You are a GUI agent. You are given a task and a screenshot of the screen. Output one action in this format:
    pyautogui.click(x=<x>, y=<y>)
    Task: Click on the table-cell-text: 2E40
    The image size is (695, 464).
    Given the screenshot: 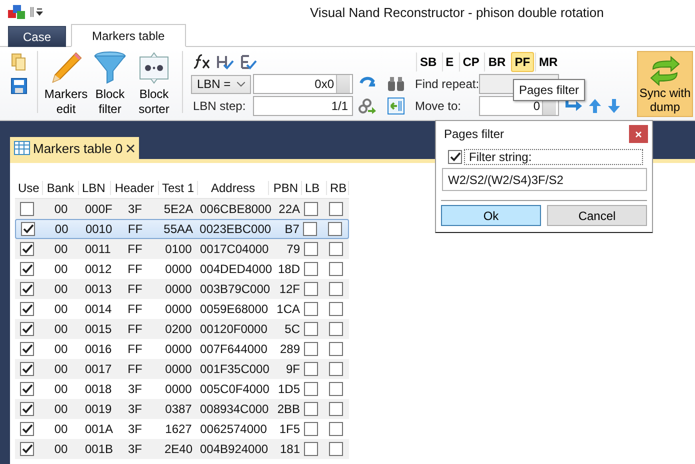 What is the action you would take?
    pyautogui.click(x=178, y=449)
    